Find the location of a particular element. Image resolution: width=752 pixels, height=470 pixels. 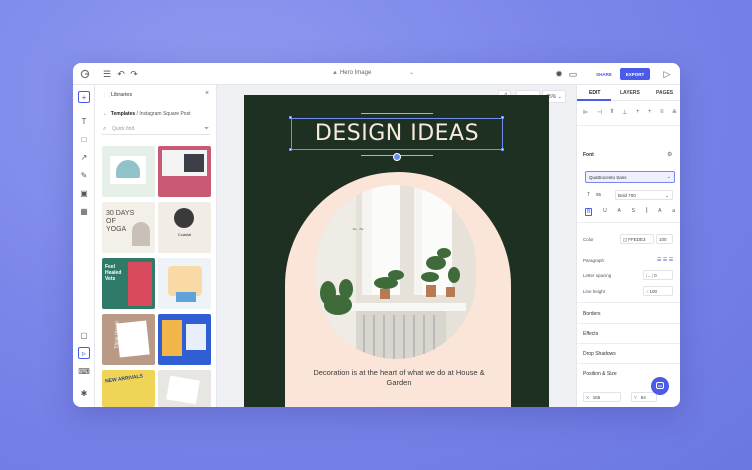

bold-icon: B is located at coordinates (589, 212).